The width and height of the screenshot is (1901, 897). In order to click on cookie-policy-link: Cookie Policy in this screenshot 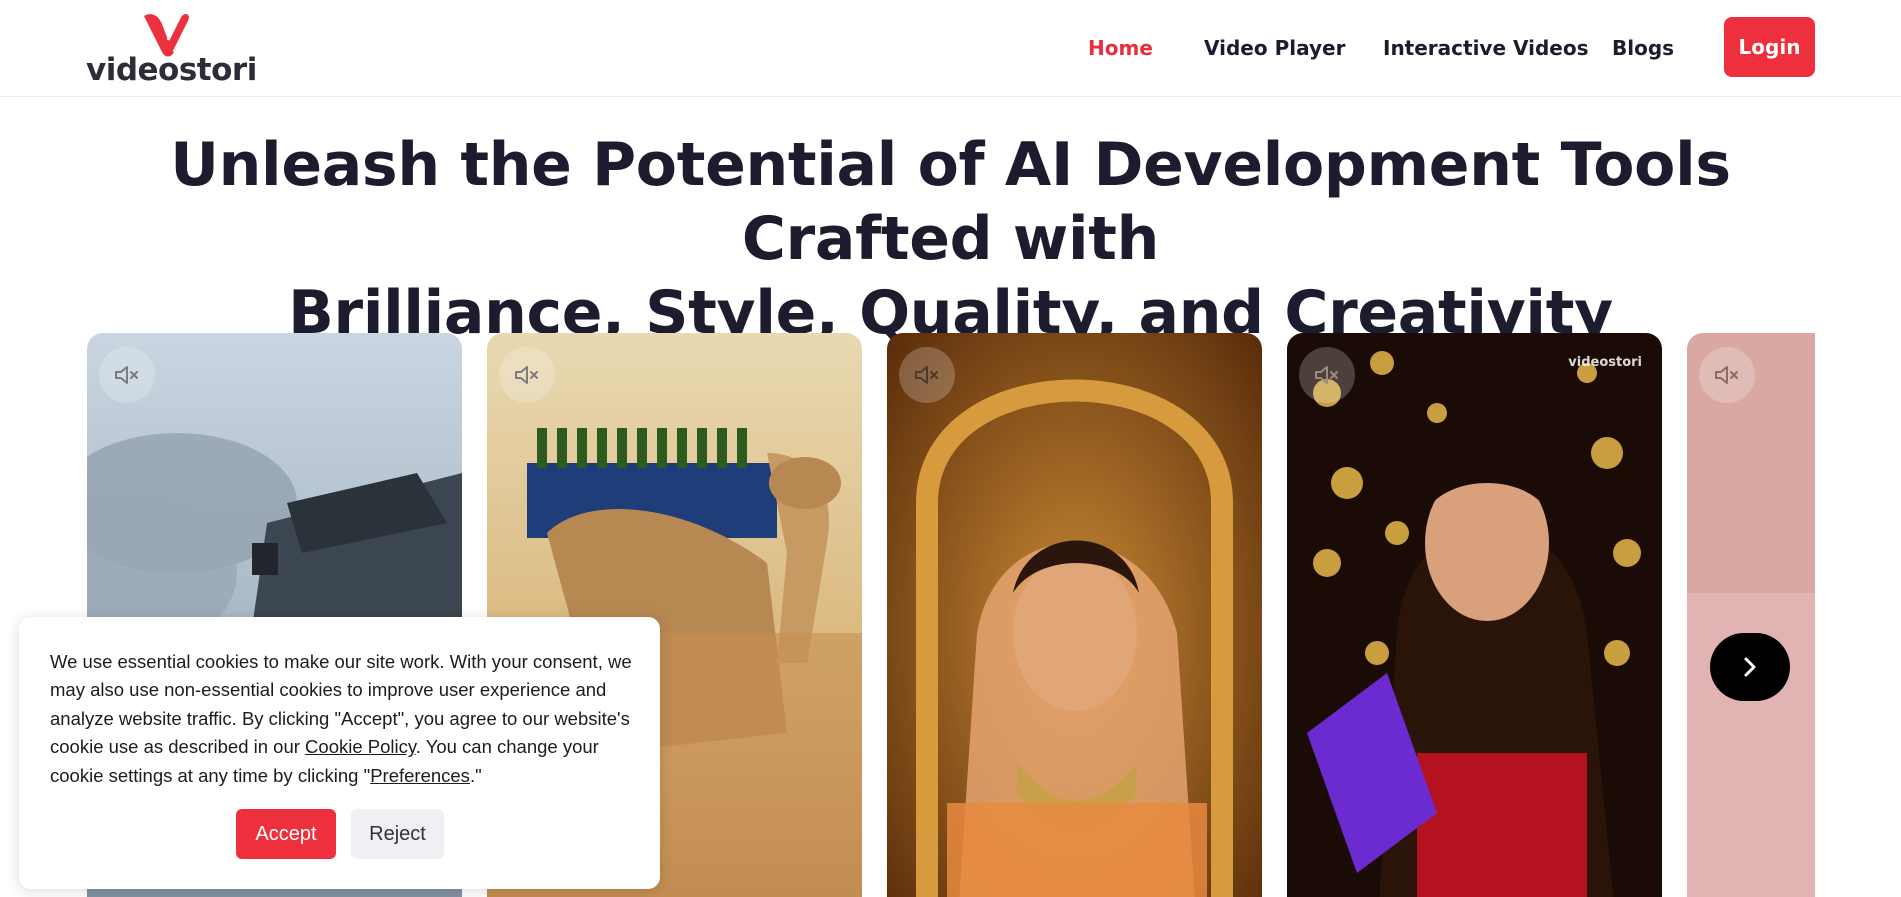, I will do `click(360, 746)`.